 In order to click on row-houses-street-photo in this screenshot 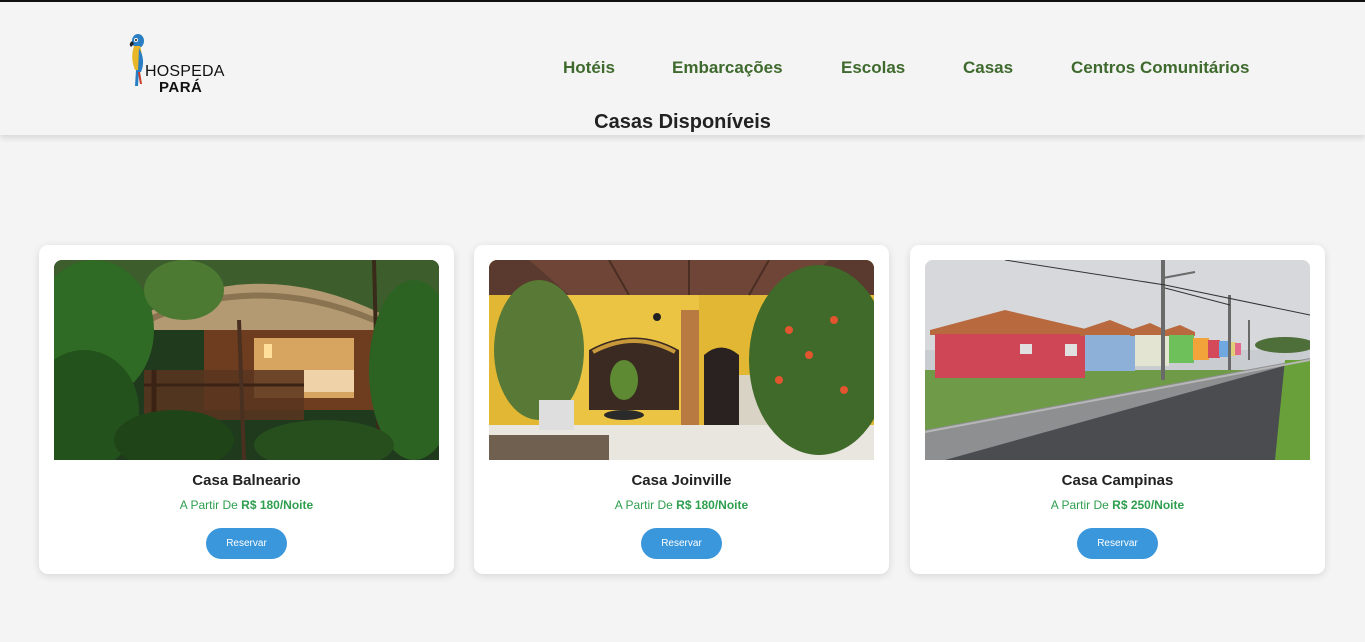, I will do `click(1117, 360)`.